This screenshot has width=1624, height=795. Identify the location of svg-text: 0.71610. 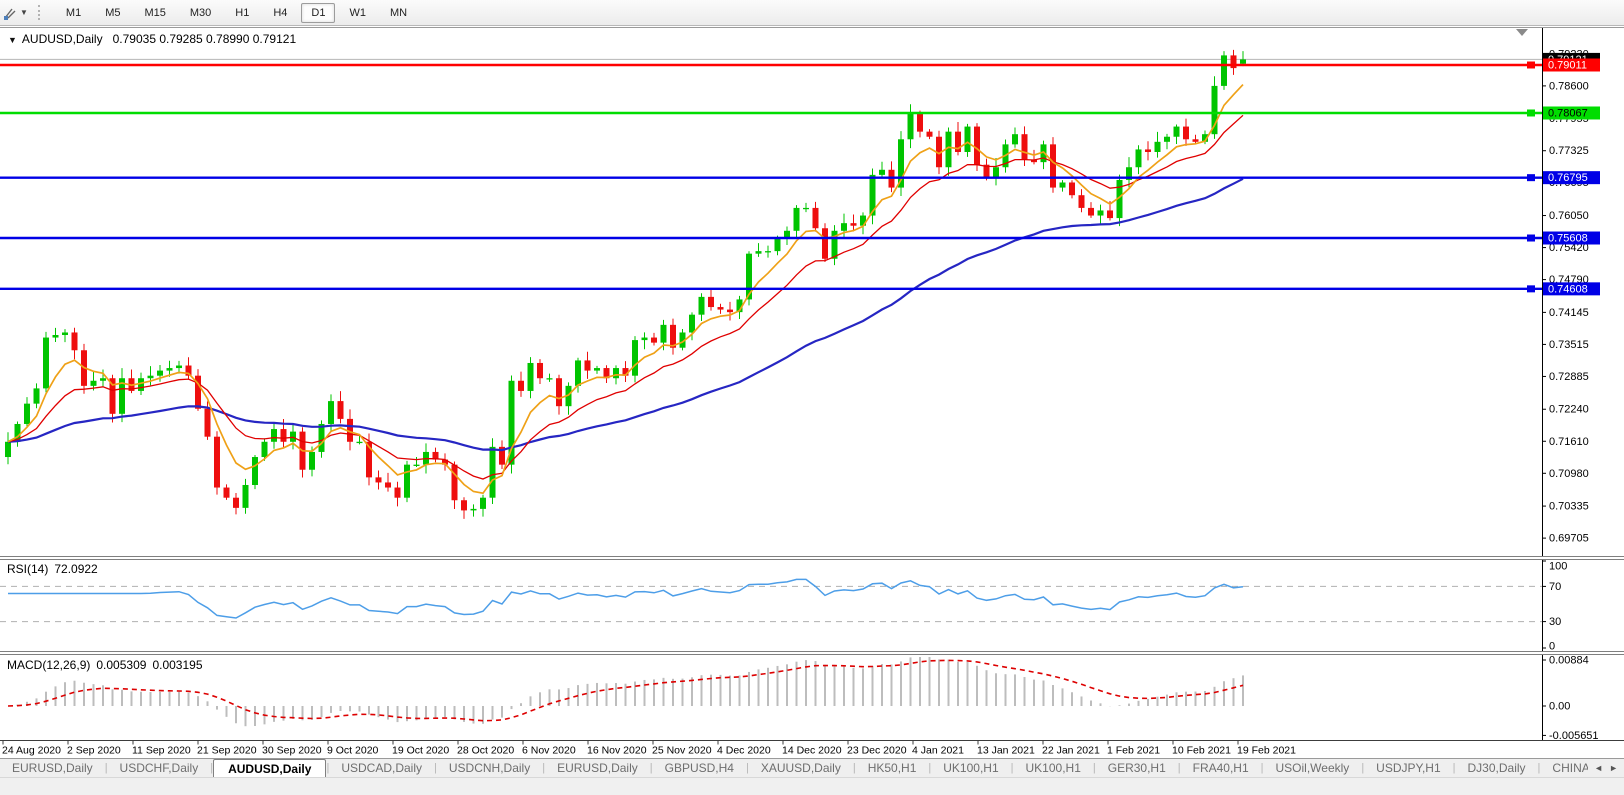
(1569, 442).